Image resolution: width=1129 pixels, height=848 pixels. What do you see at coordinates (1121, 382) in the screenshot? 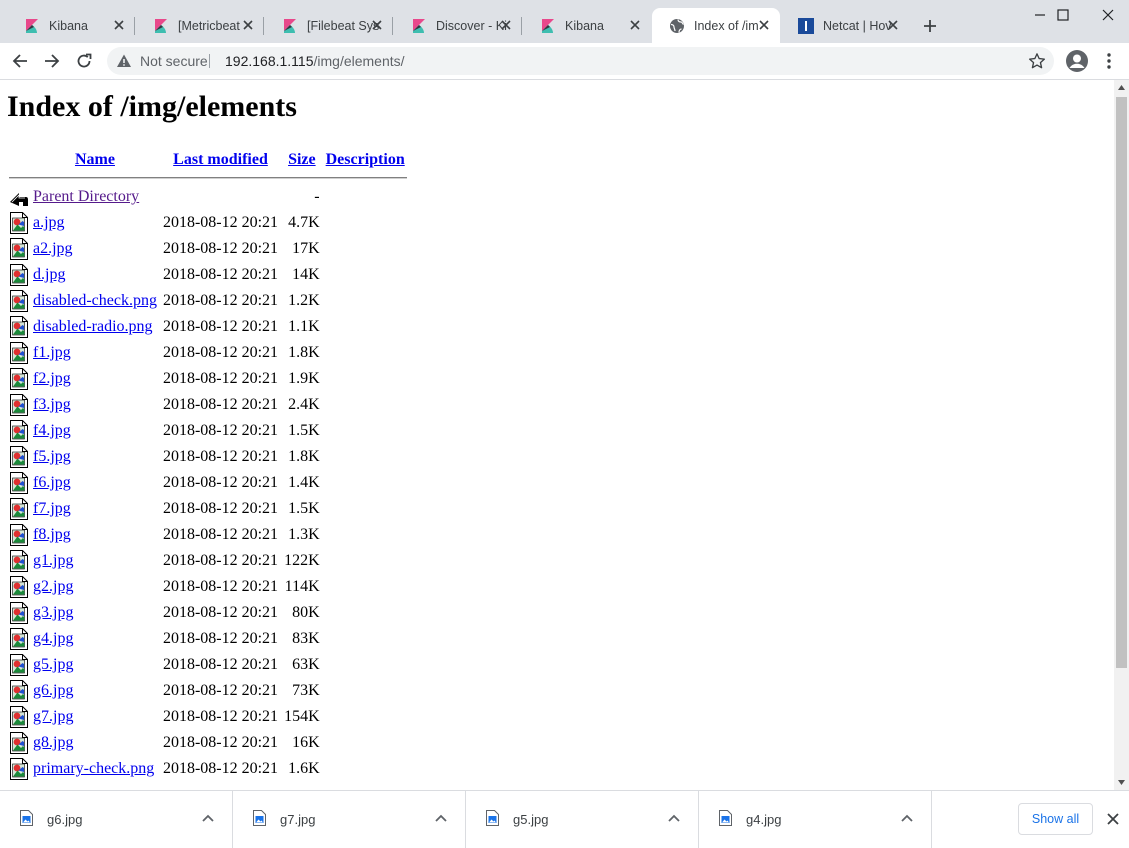
I see `scrollbar-thumb` at bounding box center [1121, 382].